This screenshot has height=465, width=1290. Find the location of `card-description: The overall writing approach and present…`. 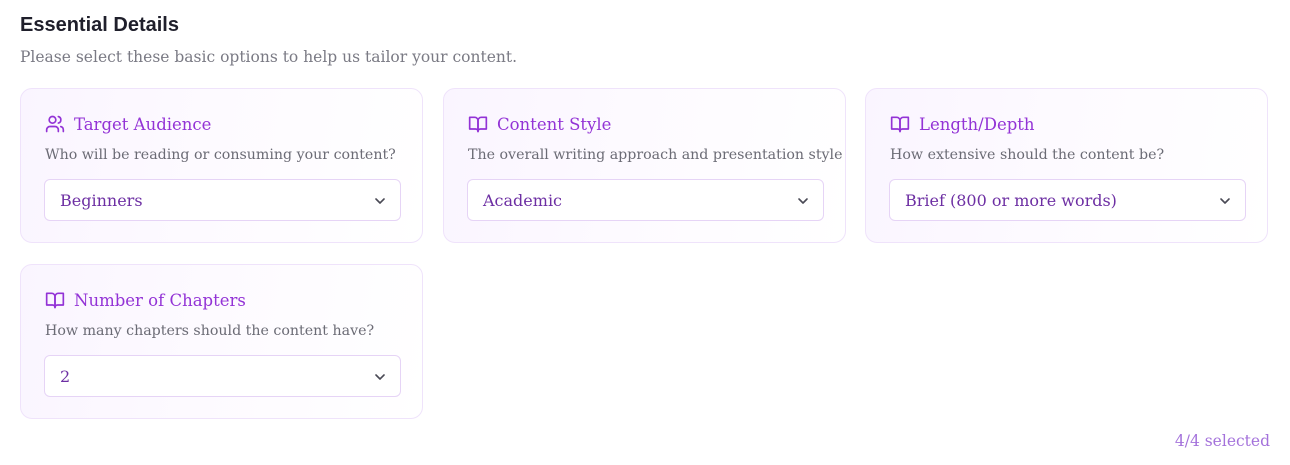

card-description: The overall writing approach and present… is located at coordinates (655, 155).